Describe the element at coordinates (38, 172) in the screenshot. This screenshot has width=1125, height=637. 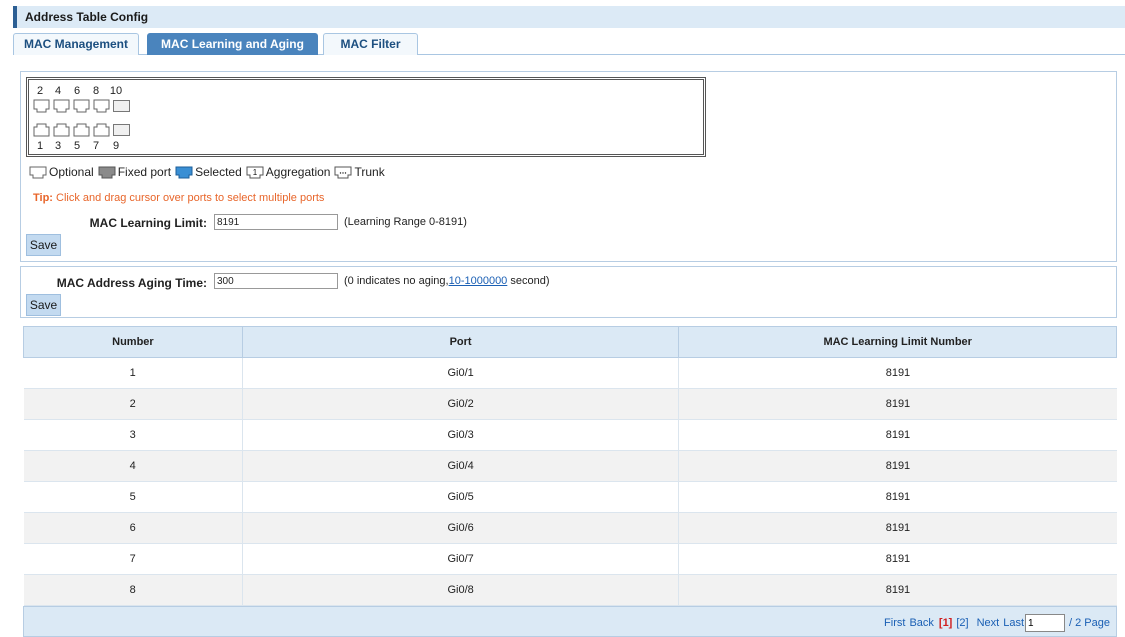
I see `optional-port-icon` at that location.